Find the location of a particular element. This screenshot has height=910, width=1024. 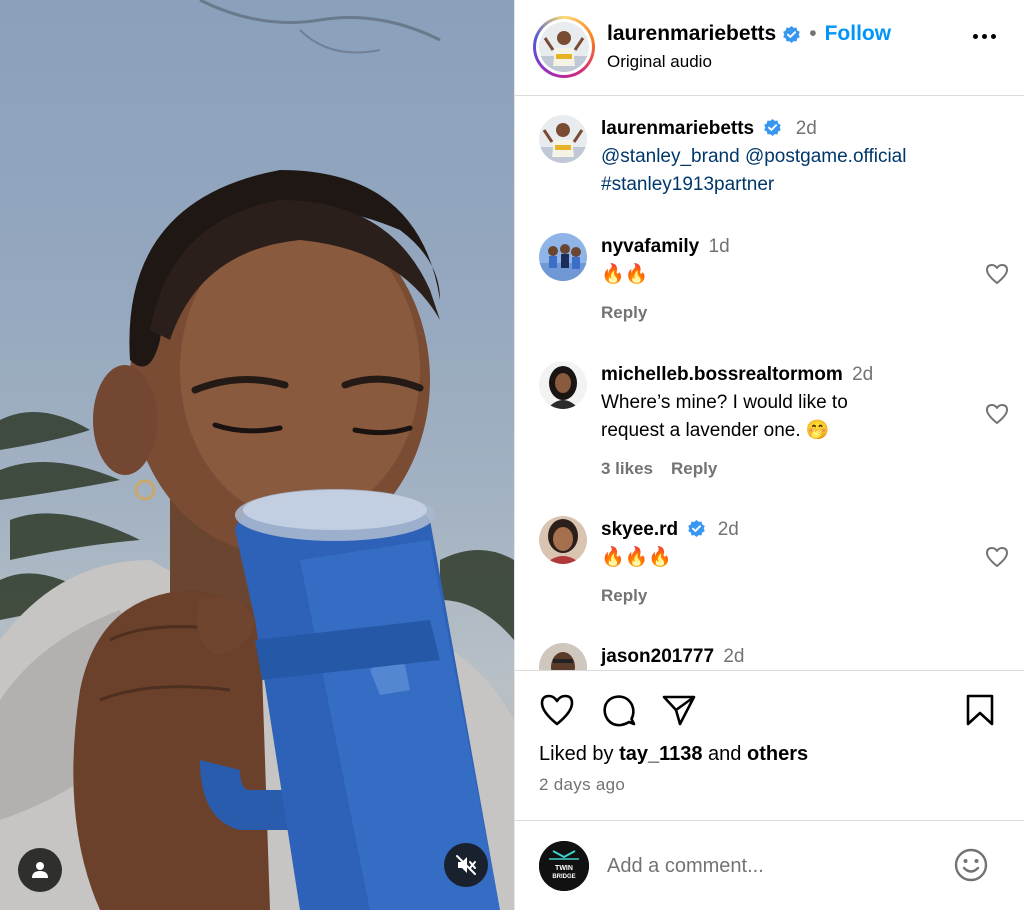

avatar-logo-text: TWIN is located at coordinates (564, 868).